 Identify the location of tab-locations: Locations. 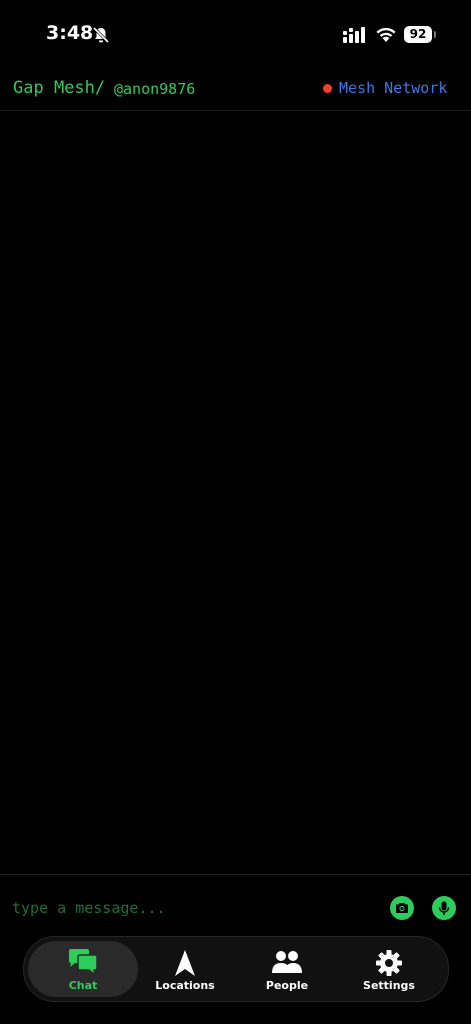
(185, 969).